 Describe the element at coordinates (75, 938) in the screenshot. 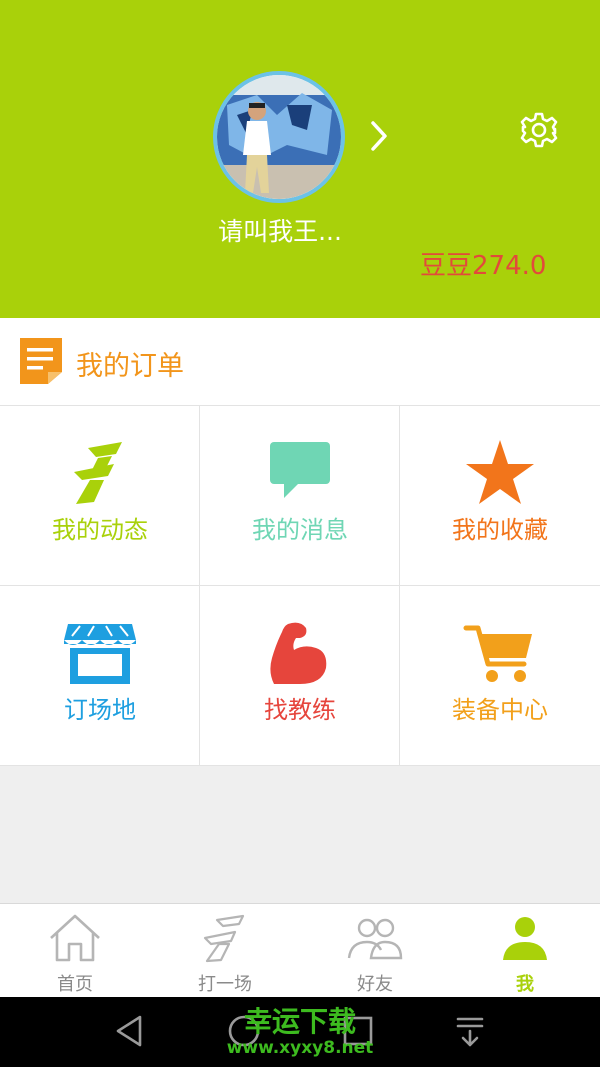

I see `home-icon` at that location.